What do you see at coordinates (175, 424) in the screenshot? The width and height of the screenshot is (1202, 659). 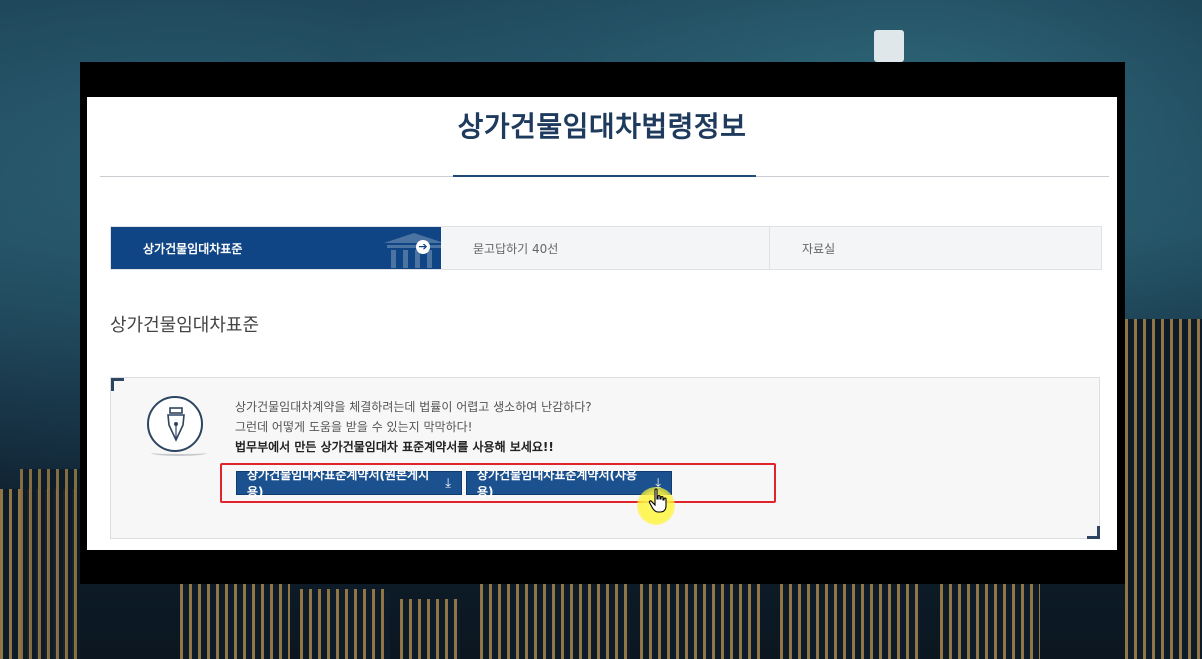 I see `fountain-pen-icon` at bounding box center [175, 424].